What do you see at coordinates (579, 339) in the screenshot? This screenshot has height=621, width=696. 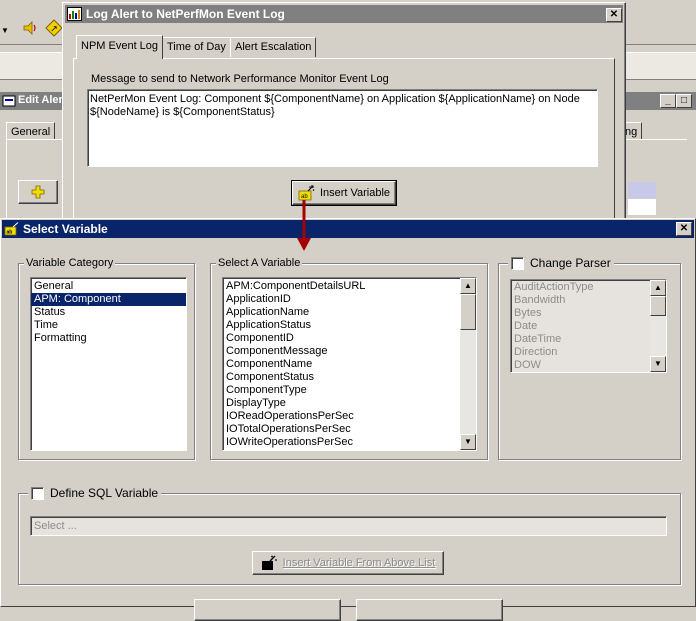 I see `parser-item: DateTime` at bounding box center [579, 339].